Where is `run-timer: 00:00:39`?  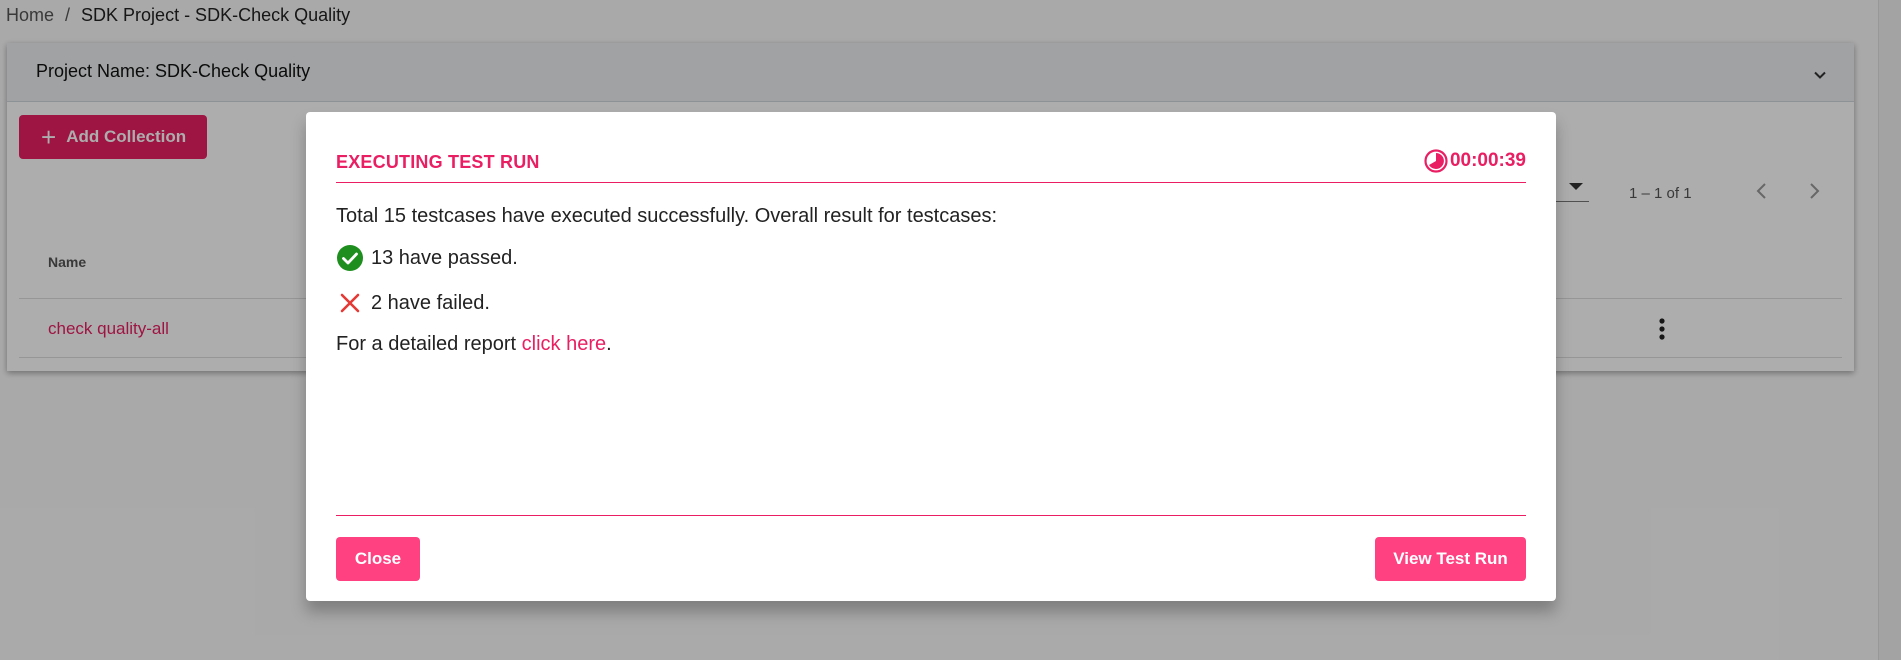 run-timer: 00:00:39 is located at coordinates (1474, 161).